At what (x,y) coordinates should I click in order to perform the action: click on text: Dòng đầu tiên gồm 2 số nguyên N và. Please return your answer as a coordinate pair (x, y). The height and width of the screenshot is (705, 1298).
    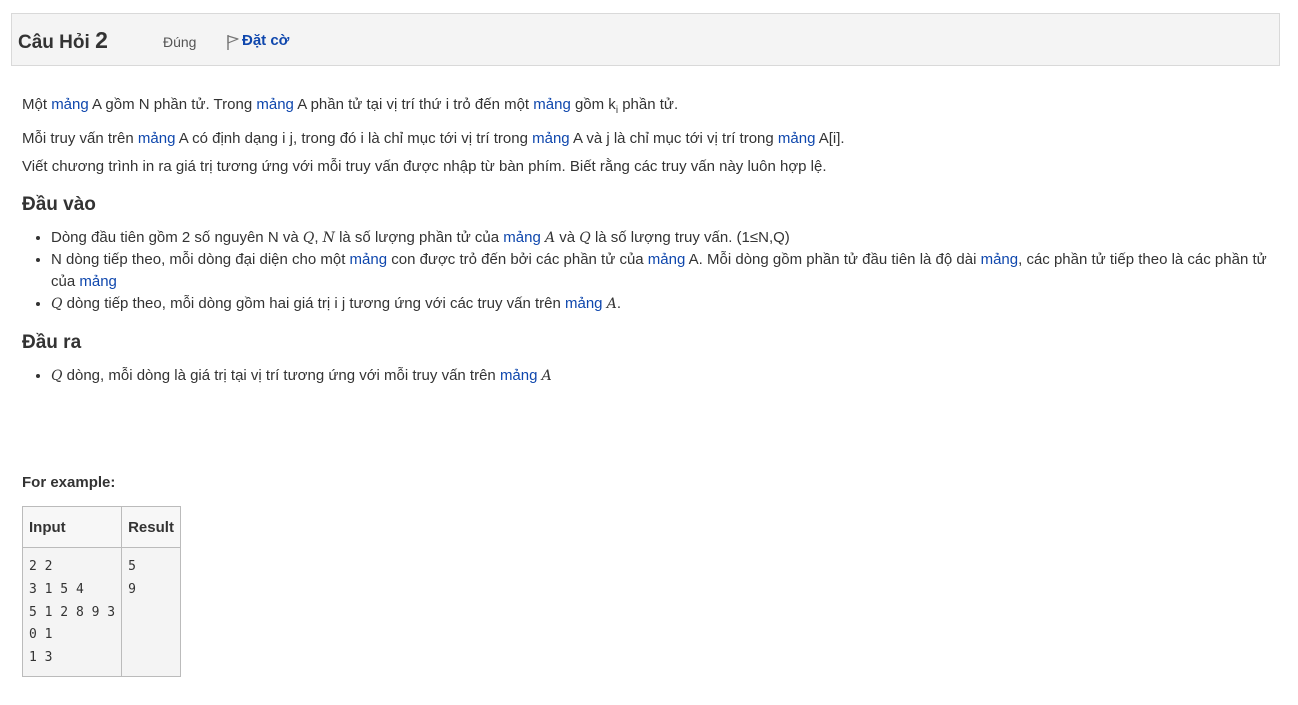
    Looking at the image, I should click on (177, 237).